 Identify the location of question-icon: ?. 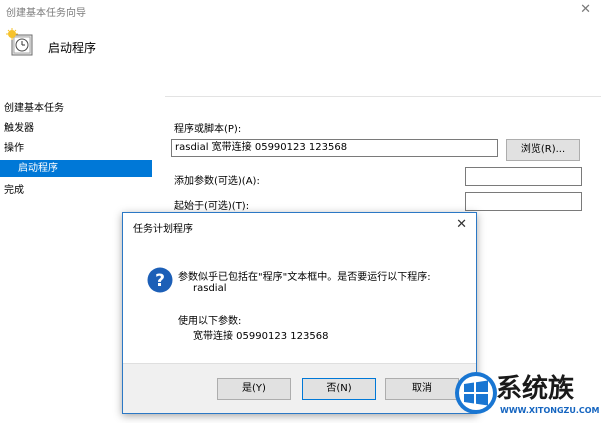
(160, 280).